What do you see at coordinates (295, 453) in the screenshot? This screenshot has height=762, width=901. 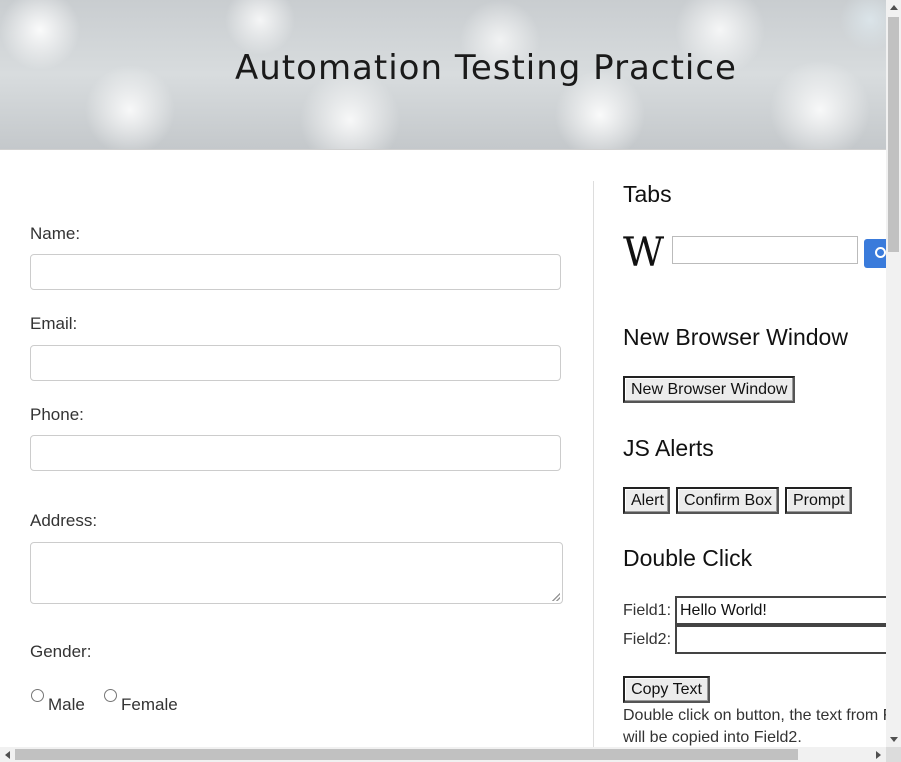 I see `phone-input` at bounding box center [295, 453].